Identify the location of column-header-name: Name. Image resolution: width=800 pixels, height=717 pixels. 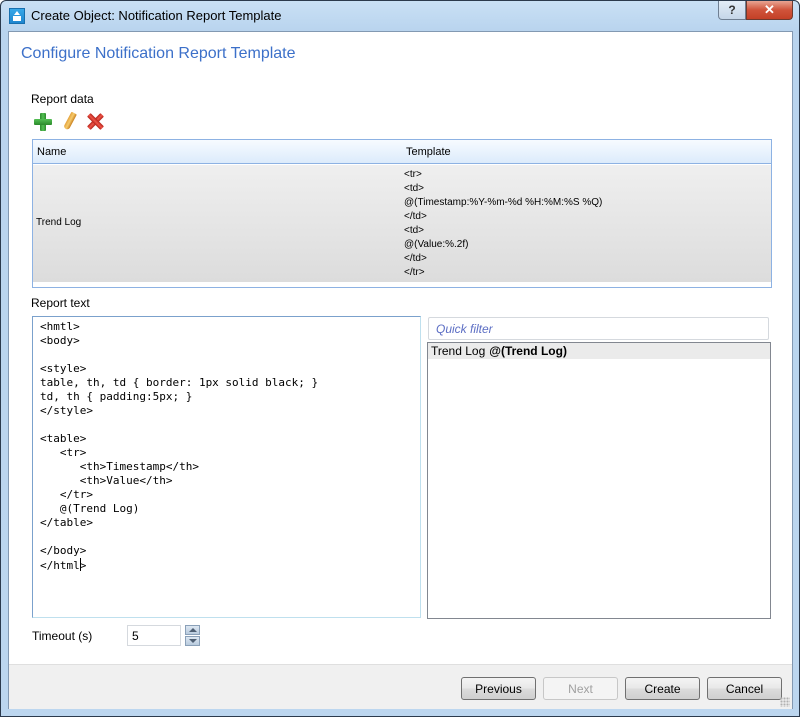
(51, 152).